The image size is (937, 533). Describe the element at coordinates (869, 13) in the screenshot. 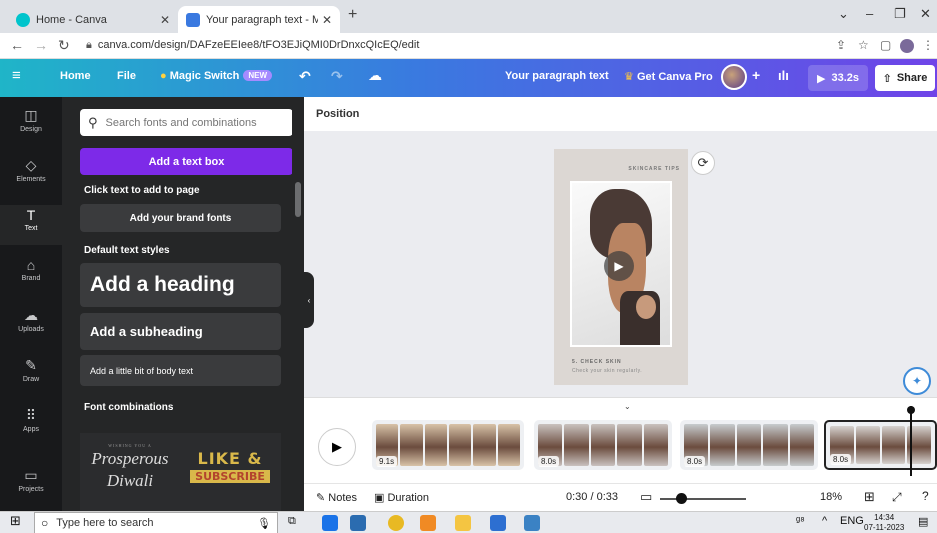

I see `minimize-icon: –` at that location.